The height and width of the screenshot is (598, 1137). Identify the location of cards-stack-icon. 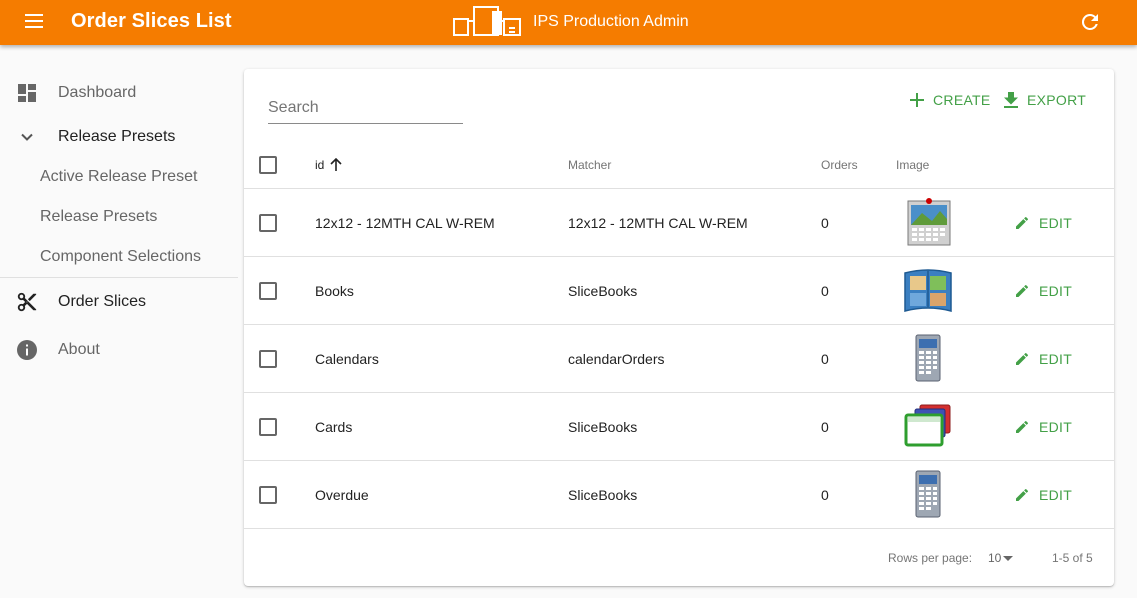
(927, 425).